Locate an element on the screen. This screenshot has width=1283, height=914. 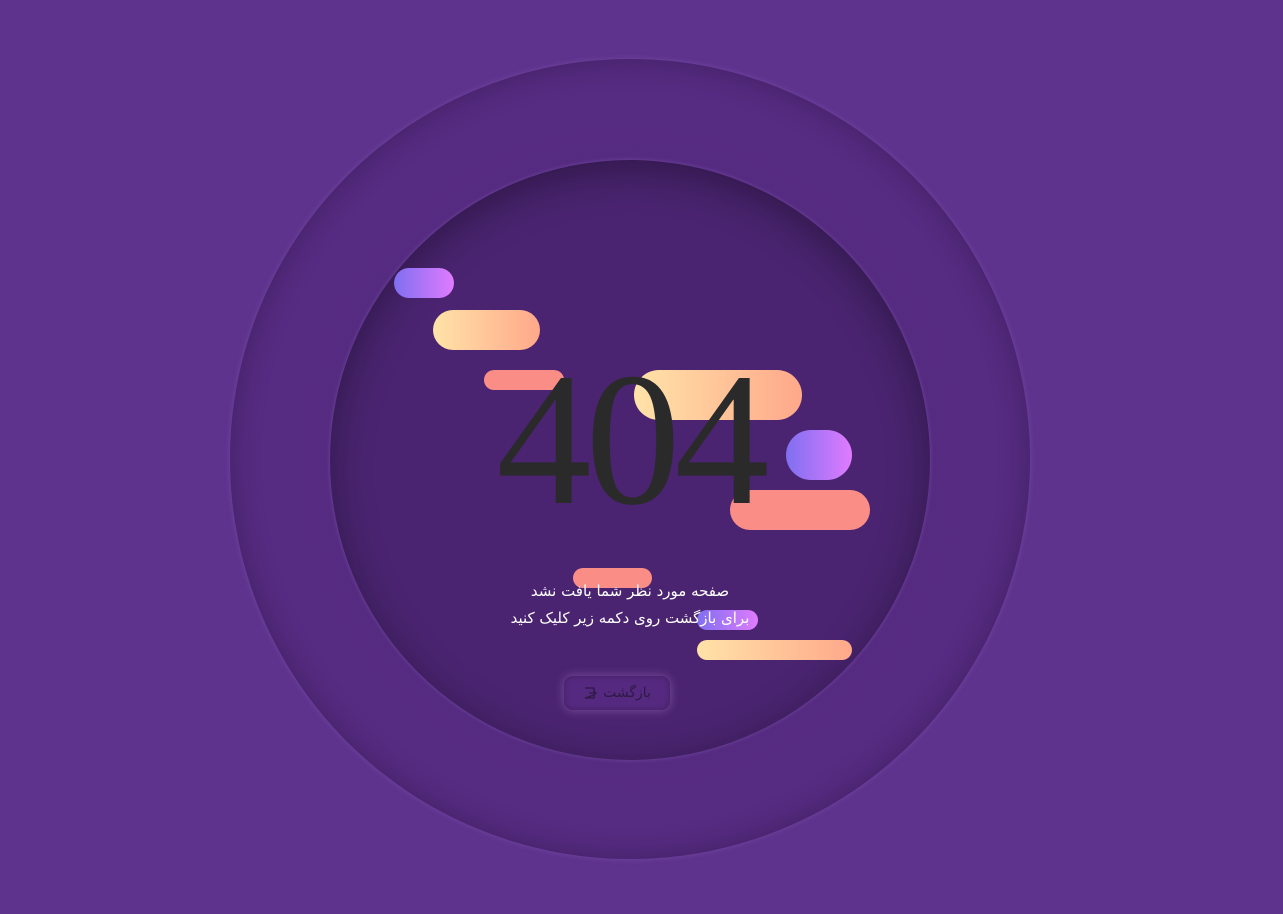
decor-pill-purple-top is located at coordinates (424, 283).